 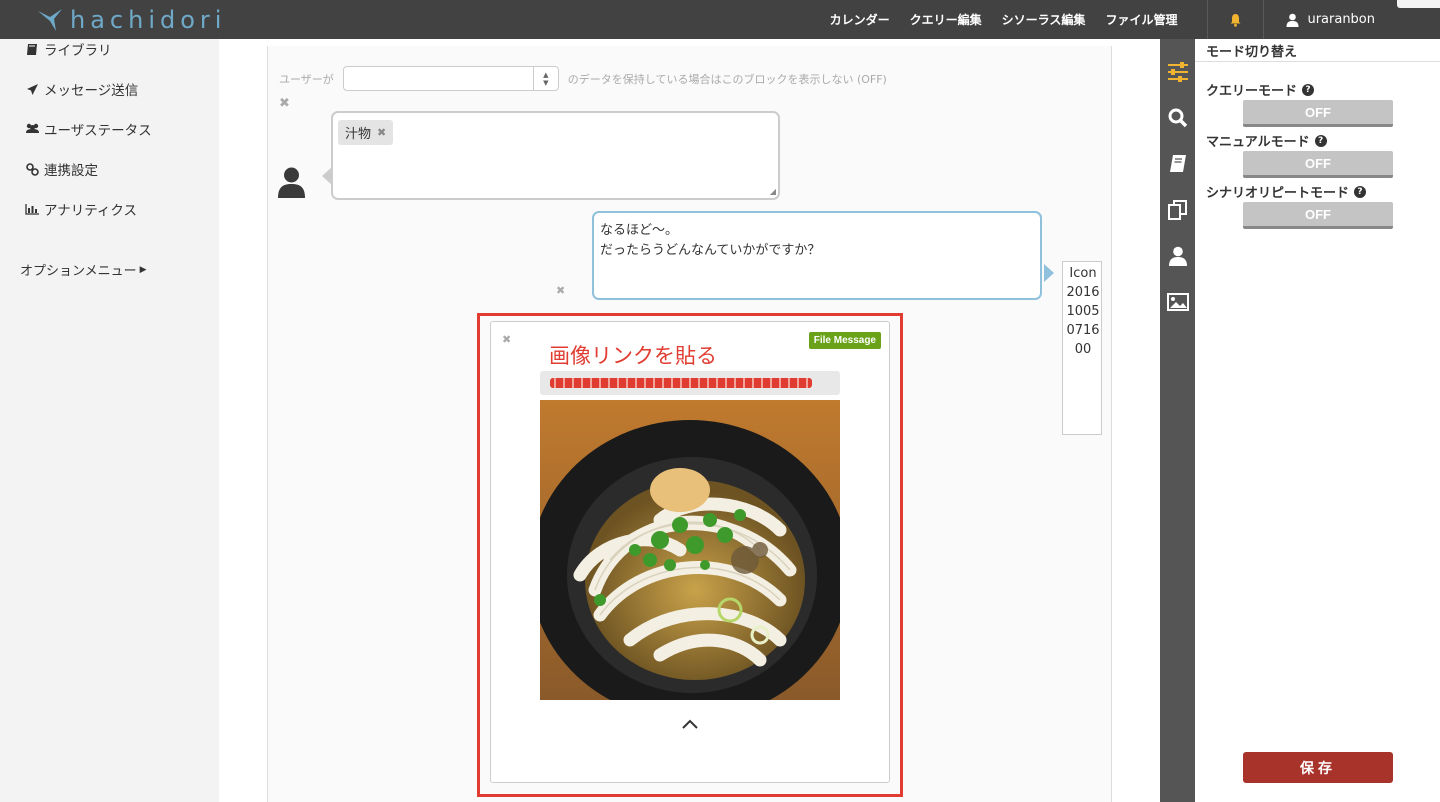 I want to click on user-tool-button, so click(x=1177, y=255).